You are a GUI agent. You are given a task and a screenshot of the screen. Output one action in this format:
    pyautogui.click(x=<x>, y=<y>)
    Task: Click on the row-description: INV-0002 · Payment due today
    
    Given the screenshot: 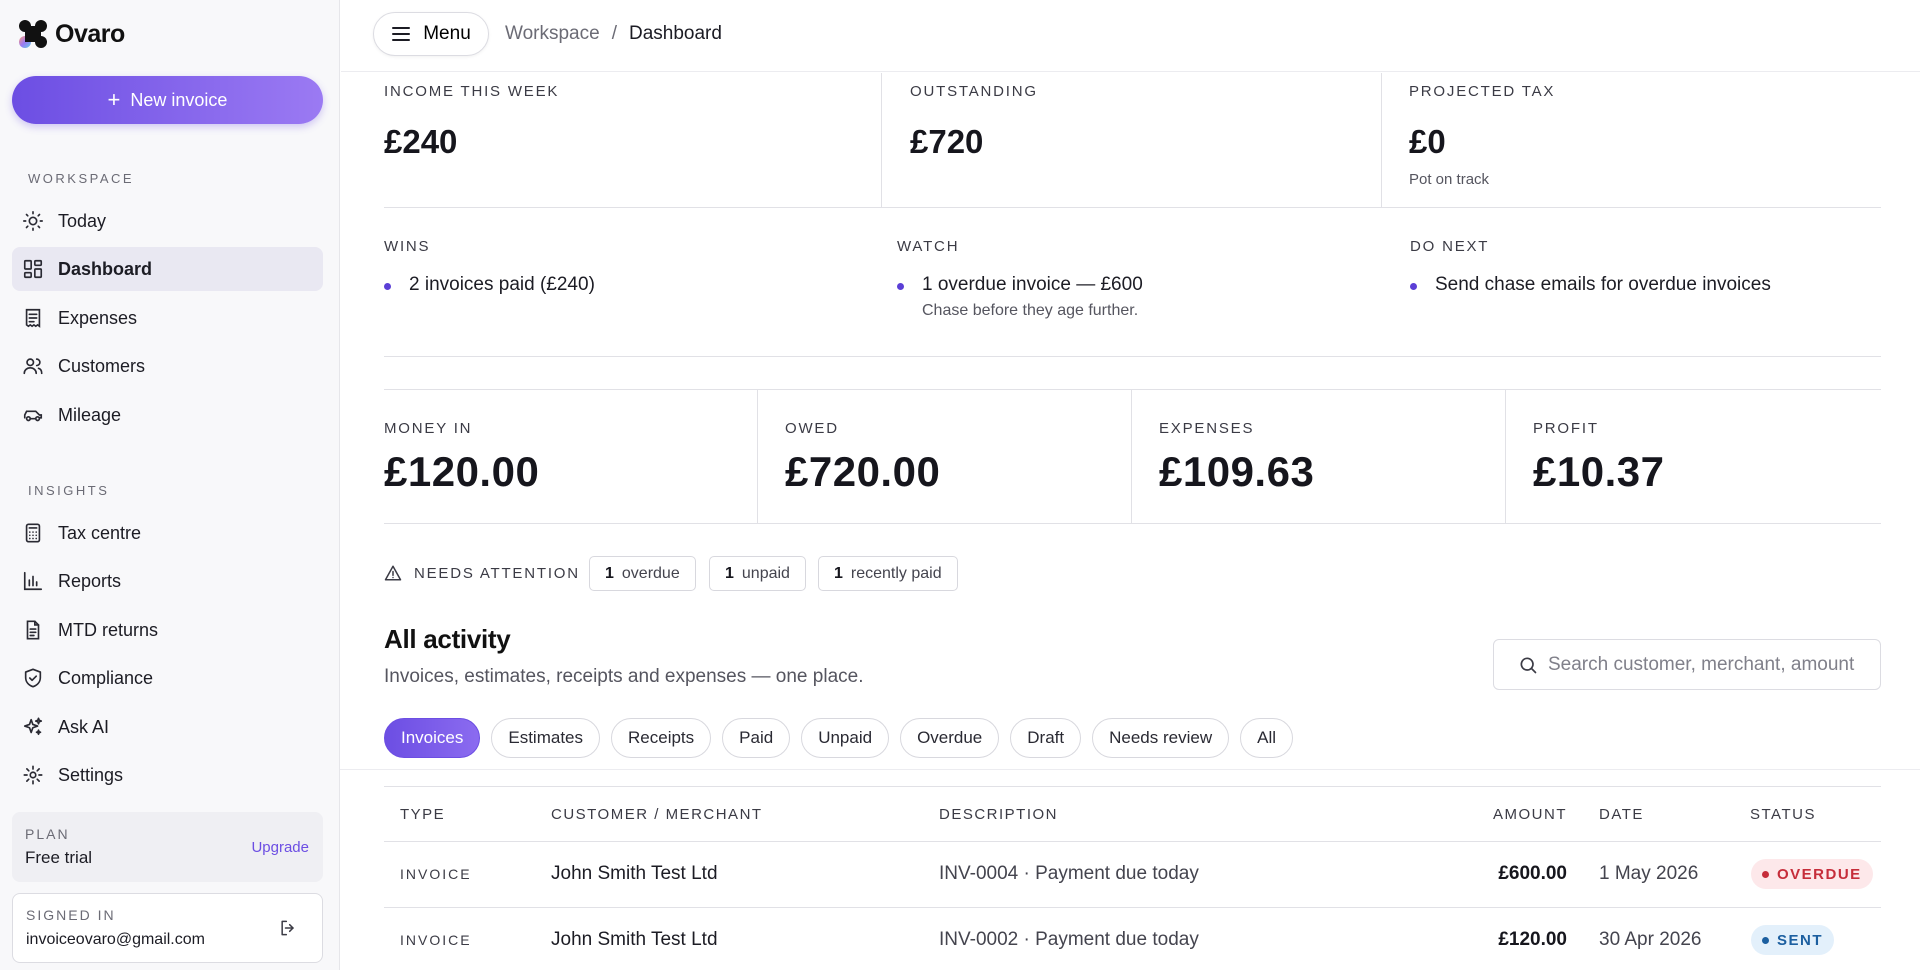 What is the action you would take?
    pyautogui.click(x=1069, y=939)
    